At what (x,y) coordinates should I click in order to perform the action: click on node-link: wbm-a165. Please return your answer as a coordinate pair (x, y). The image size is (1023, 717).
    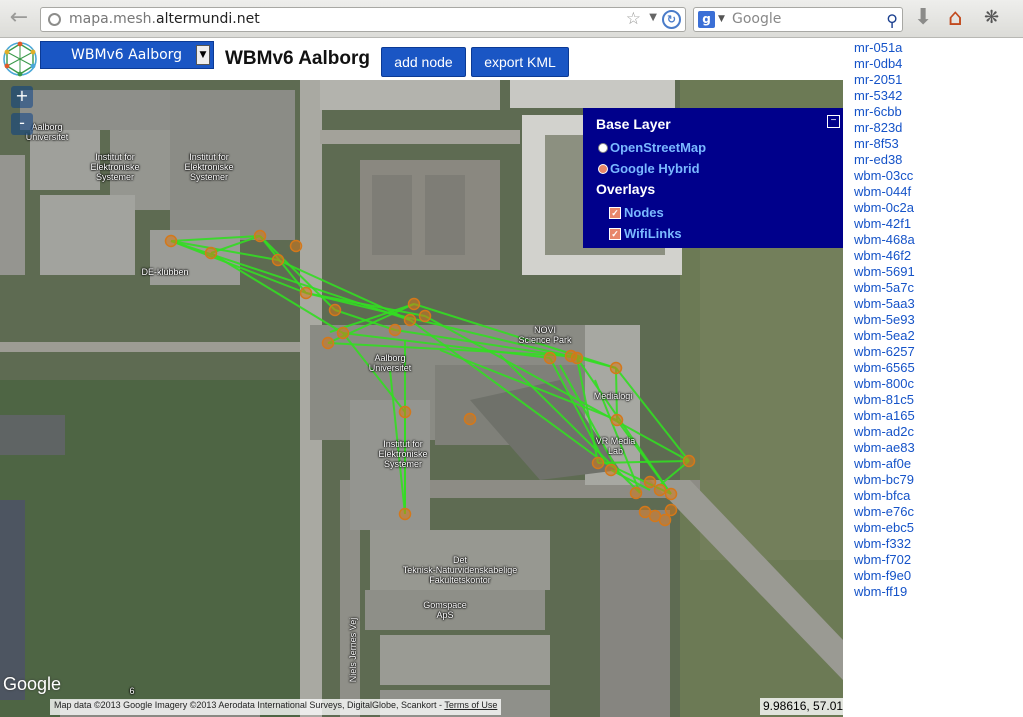
    Looking at the image, I should click on (938, 416).